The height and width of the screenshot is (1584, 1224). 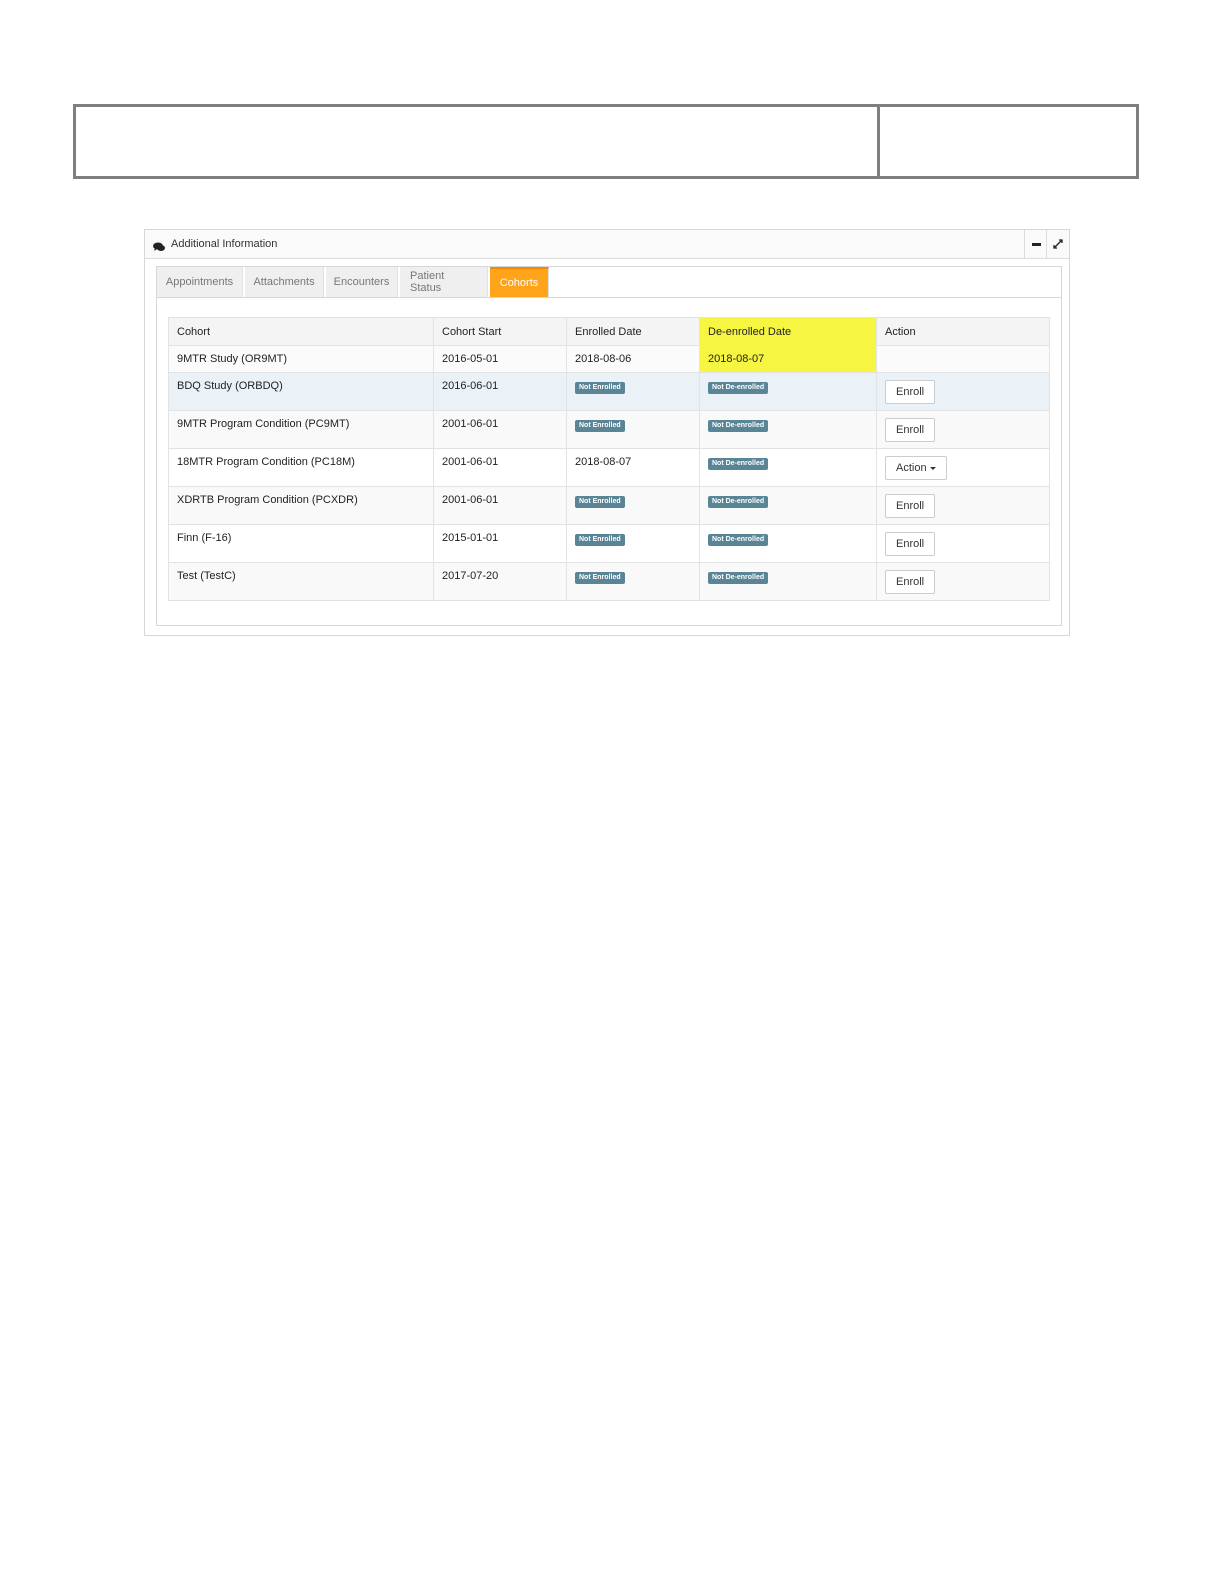 What do you see at coordinates (200, 282) in the screenshot?
I see `tab-appointments: Appointments` at bounding box center [200, 282].